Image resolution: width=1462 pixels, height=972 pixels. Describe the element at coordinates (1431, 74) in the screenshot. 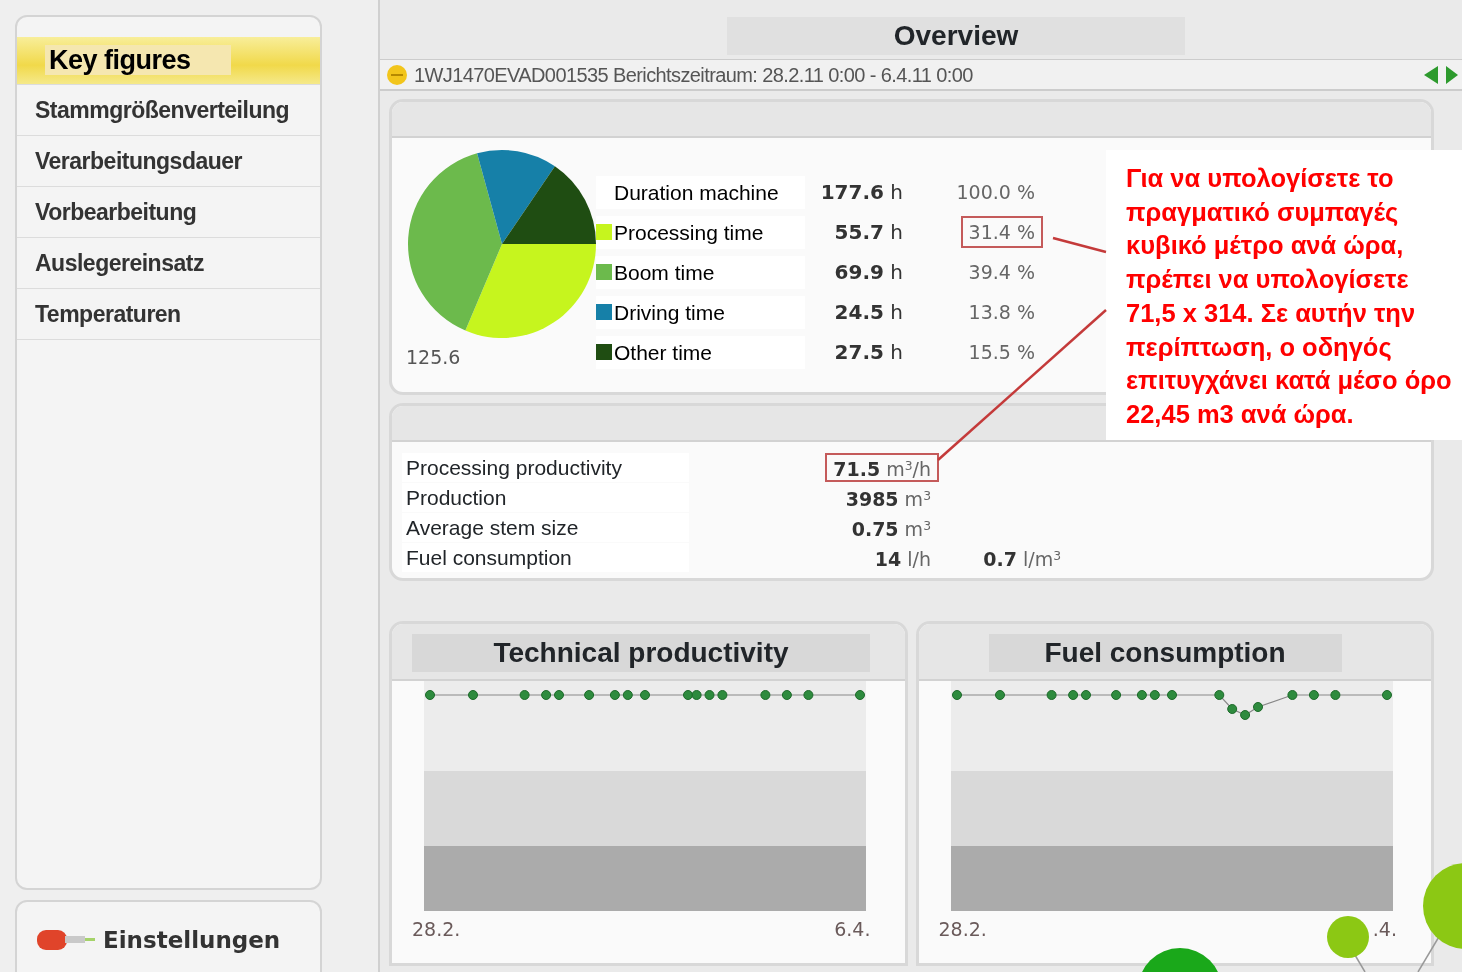

I see `previous-arrow-icon` at that location.